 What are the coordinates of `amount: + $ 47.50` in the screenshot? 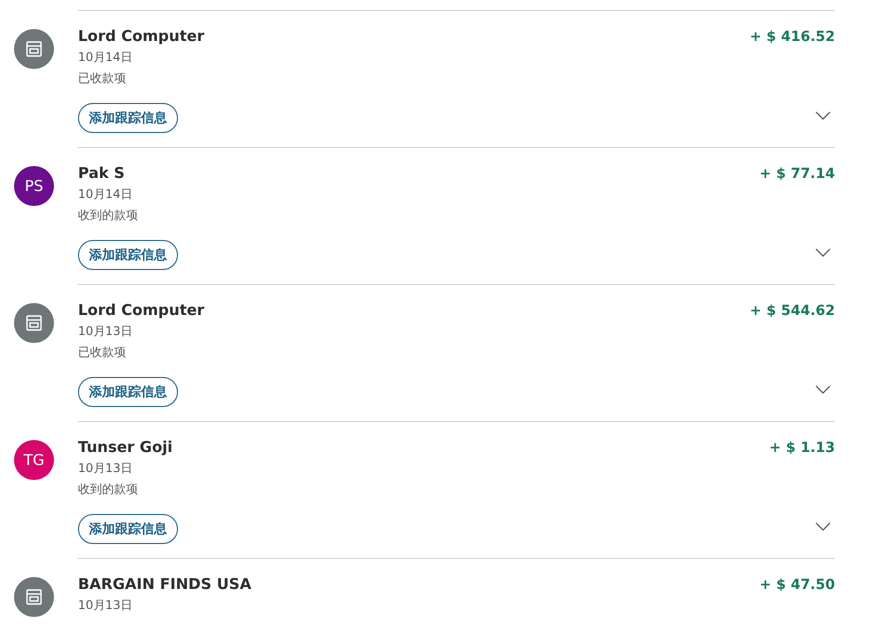 It's located at (797, 585).